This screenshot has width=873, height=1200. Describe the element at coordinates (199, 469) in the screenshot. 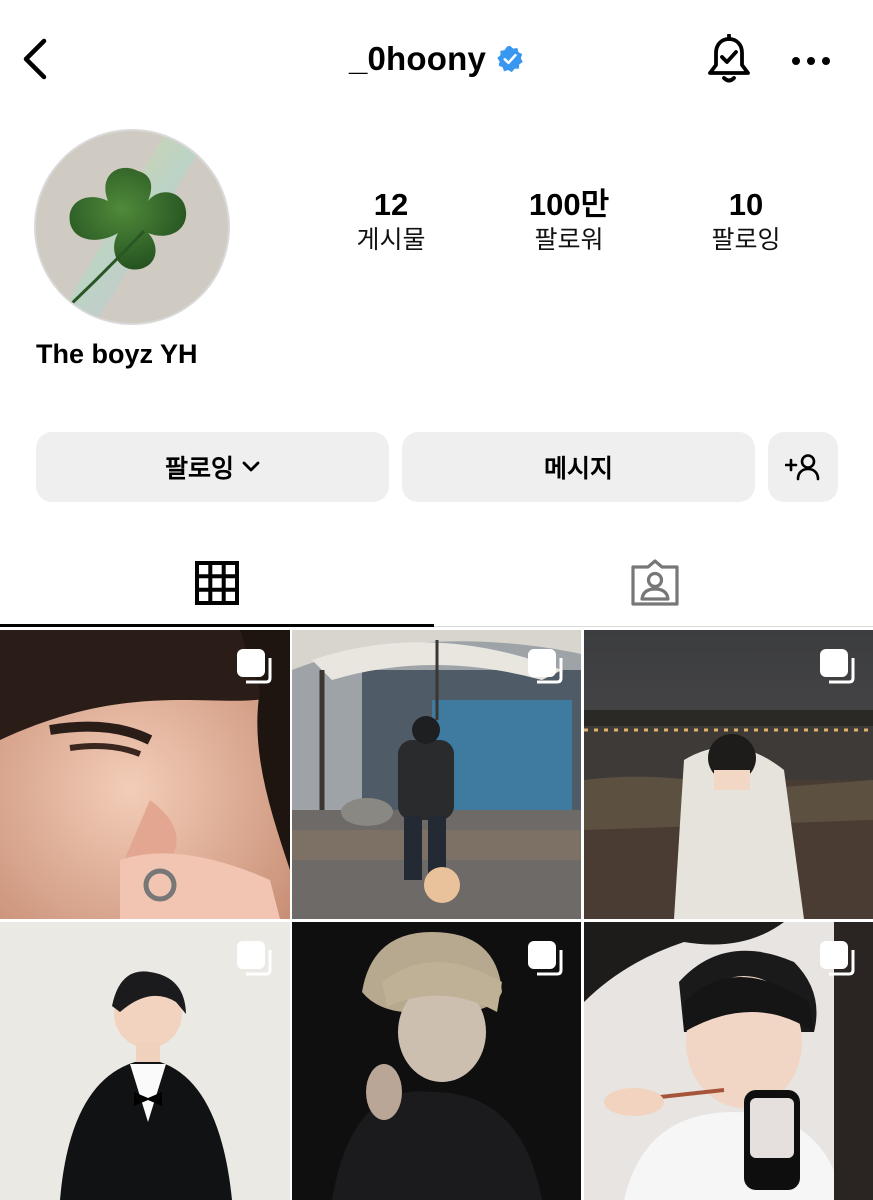

I see `following-button-label: 팔로잉` at that location.